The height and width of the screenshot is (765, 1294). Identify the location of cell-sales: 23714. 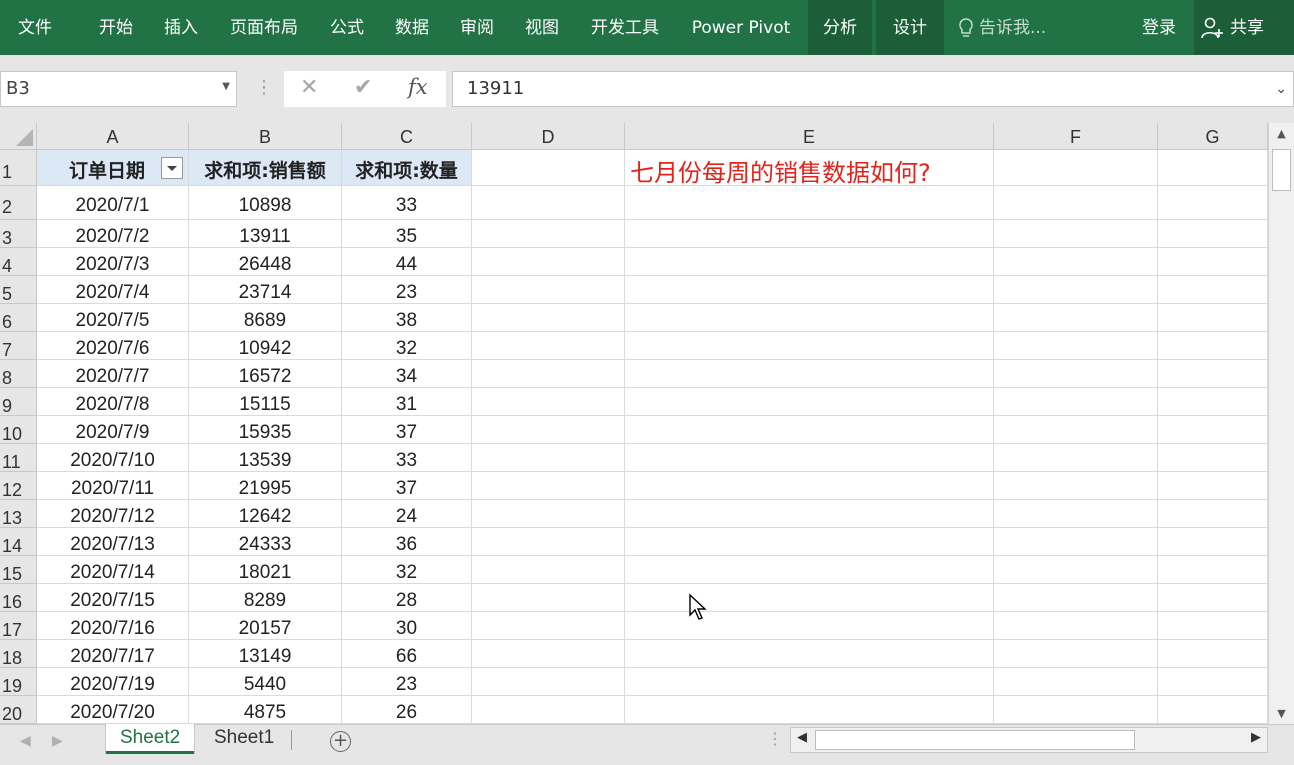
(265, 290).